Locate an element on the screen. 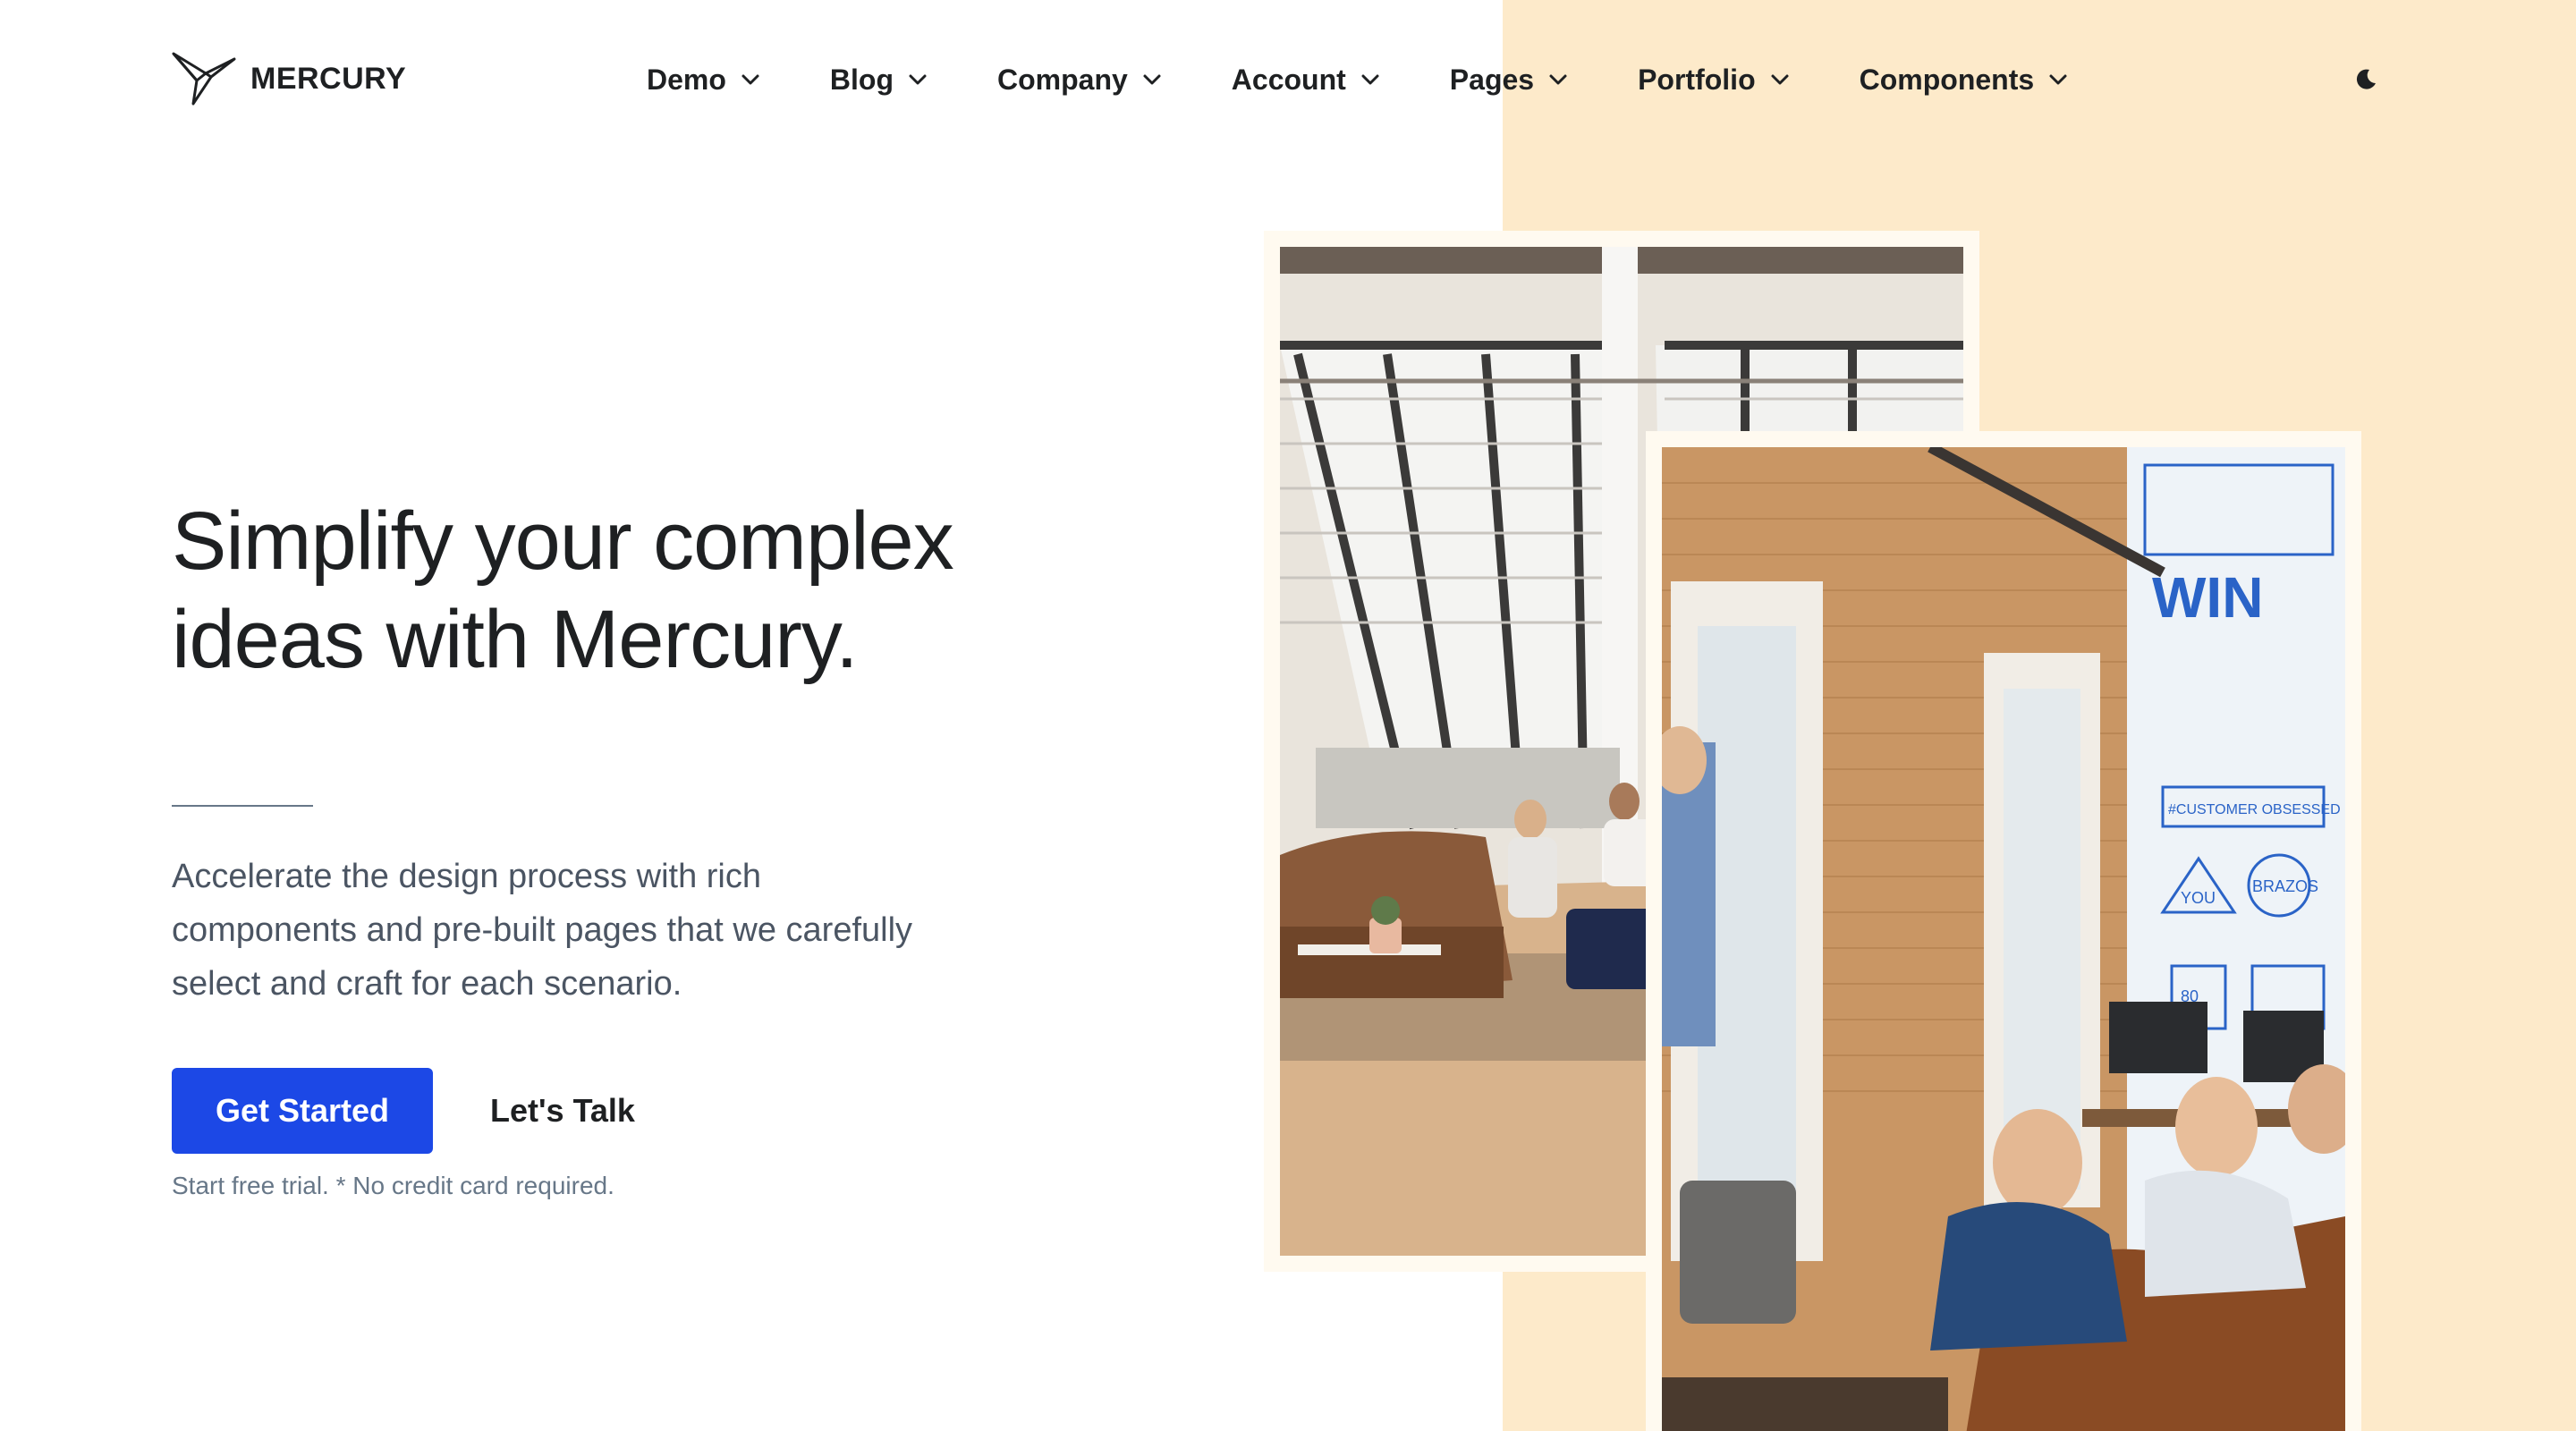  lets-talk-link: Let's Talk is located at coordinates (562, 1111).